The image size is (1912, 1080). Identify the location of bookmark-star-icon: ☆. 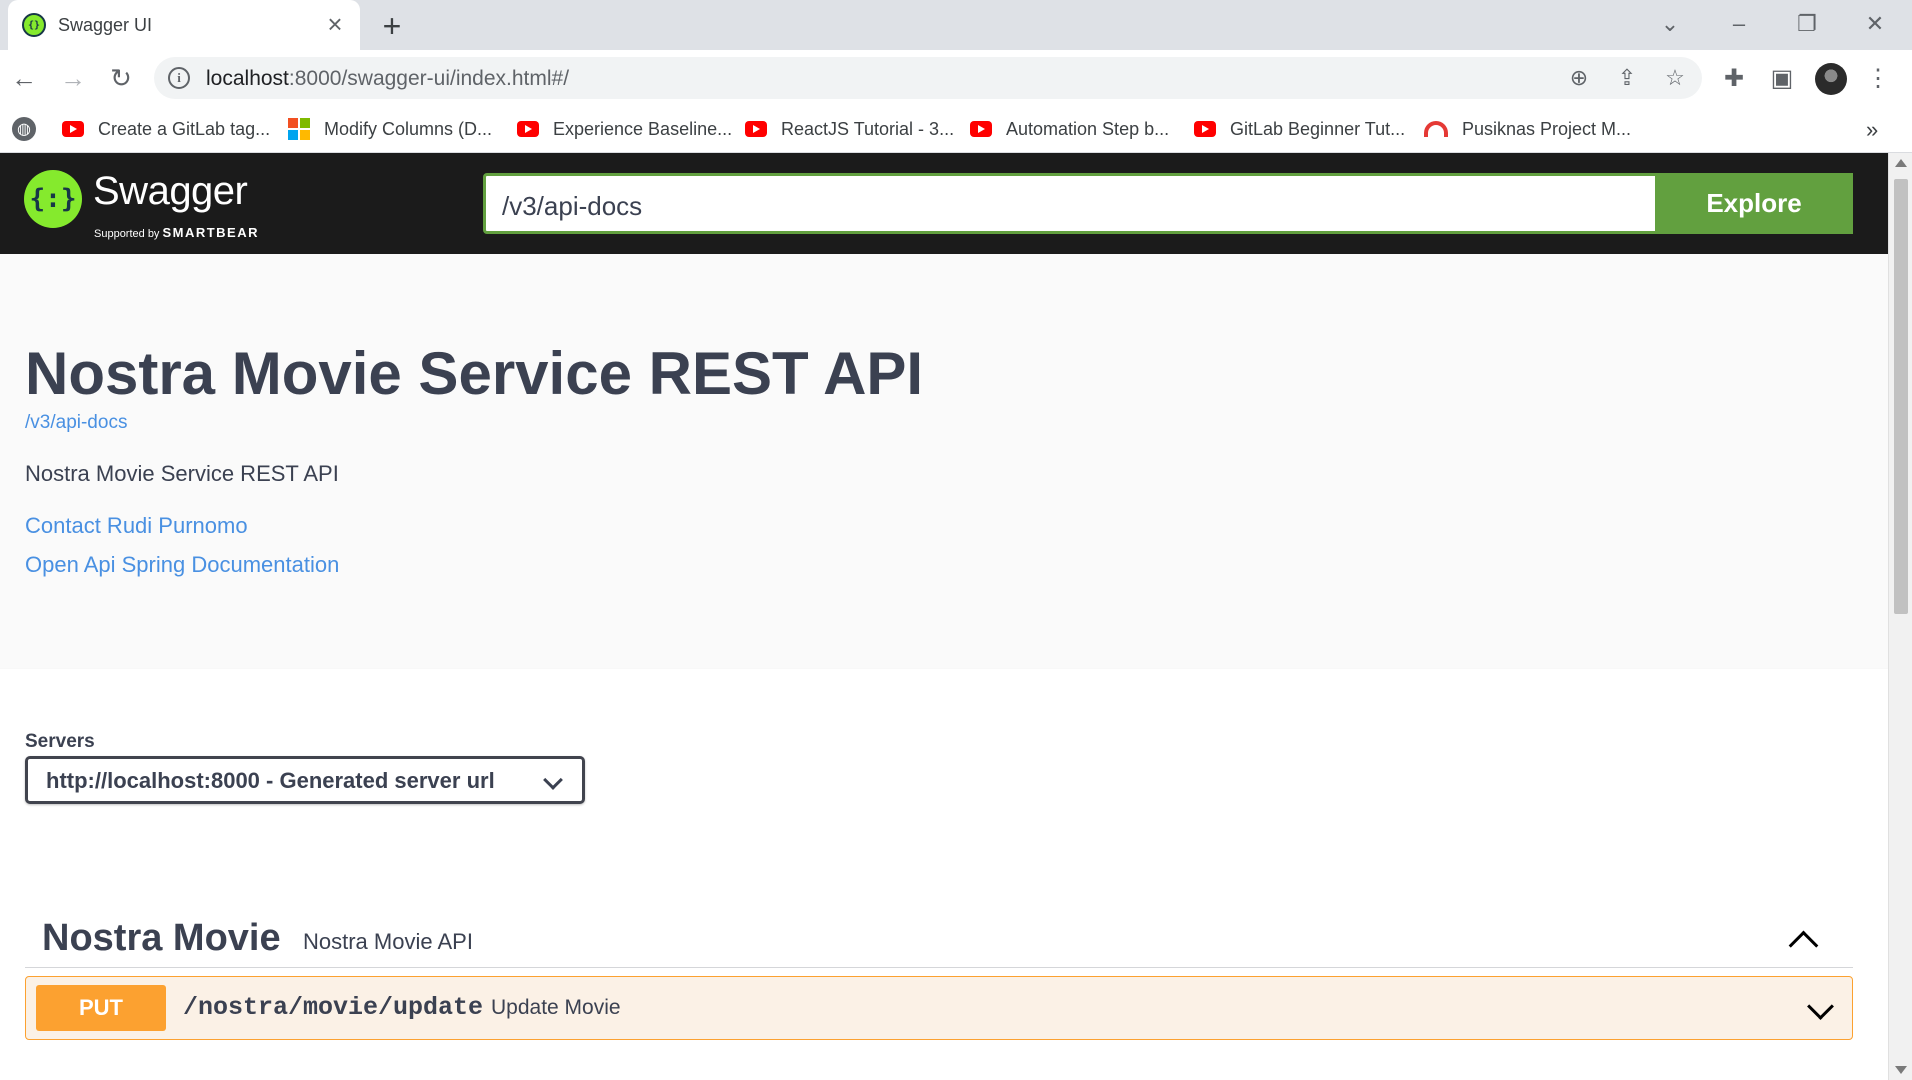
(1675, 78).